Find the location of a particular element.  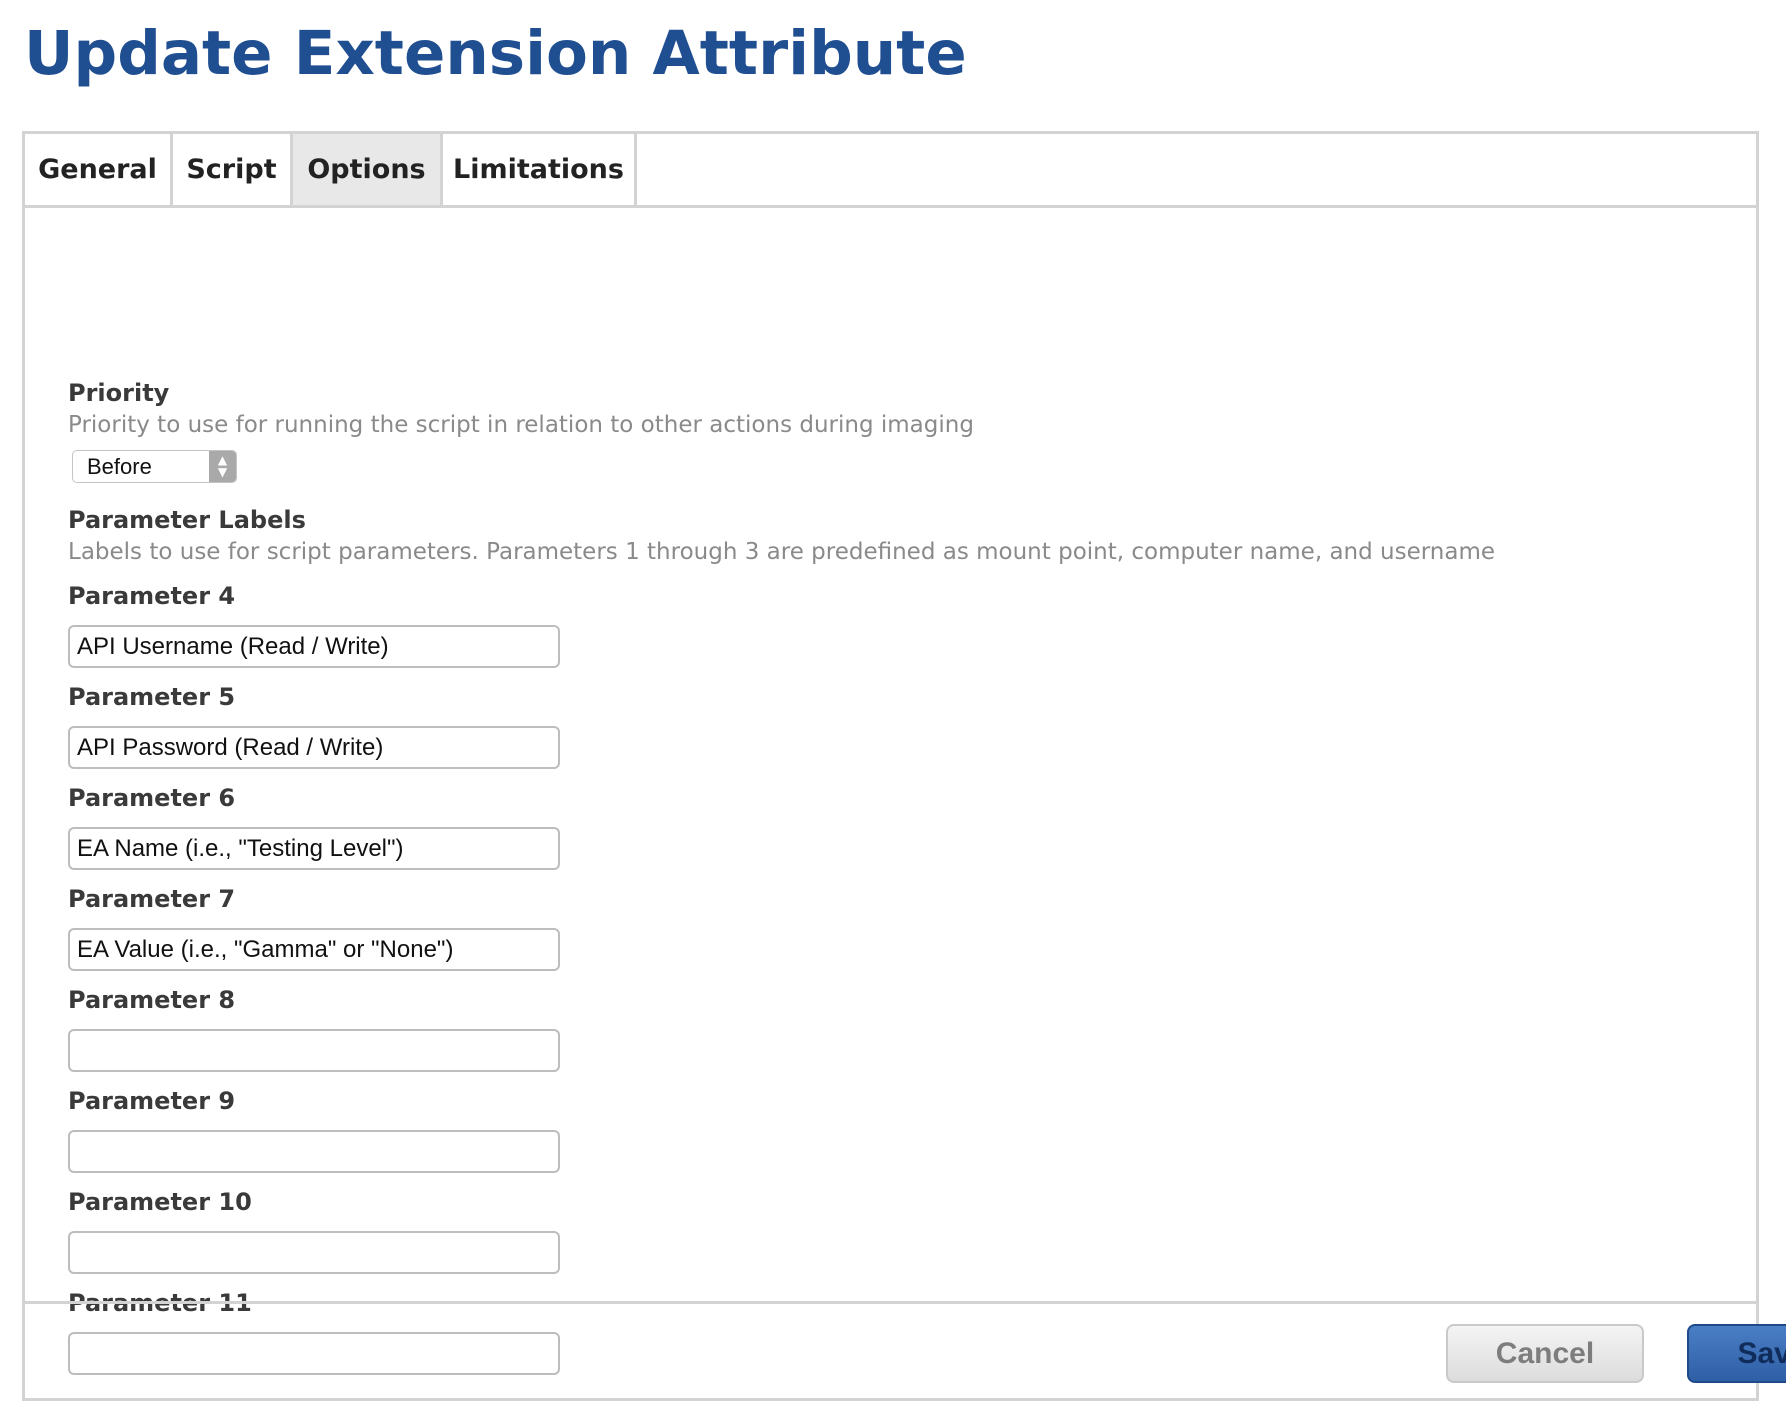

form-footer: Cancel Save is located at coordinates (905, 1351).